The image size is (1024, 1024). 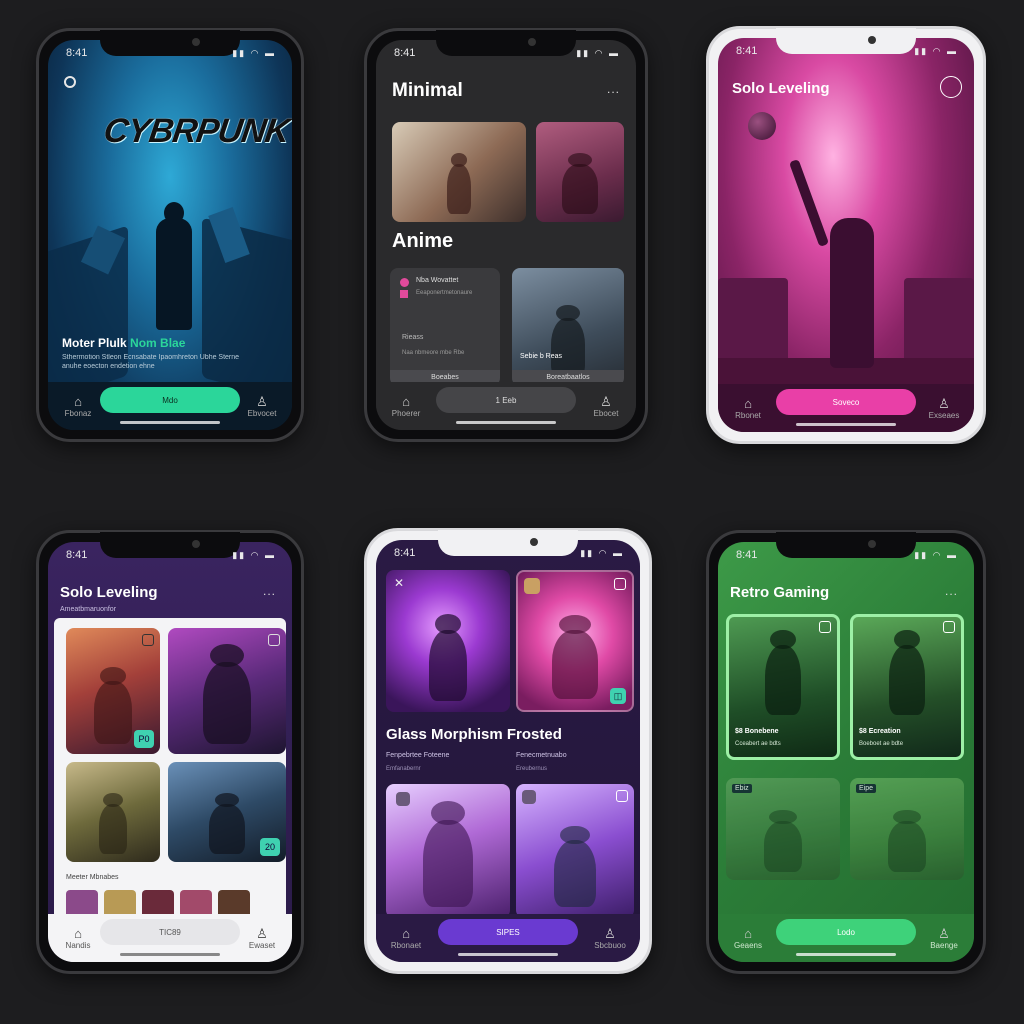 I want to click on nav-right: ♙ Sbcbuoo, so click(x=610, y=938).